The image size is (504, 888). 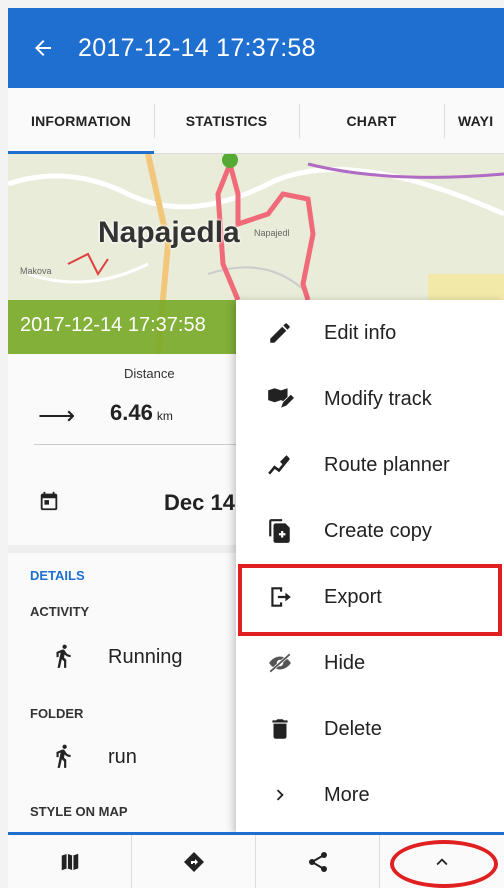 What do you see at coordinates (280, 663) in the screenshot?
I see `eye-off-icon` at bounding box center [280, 663].